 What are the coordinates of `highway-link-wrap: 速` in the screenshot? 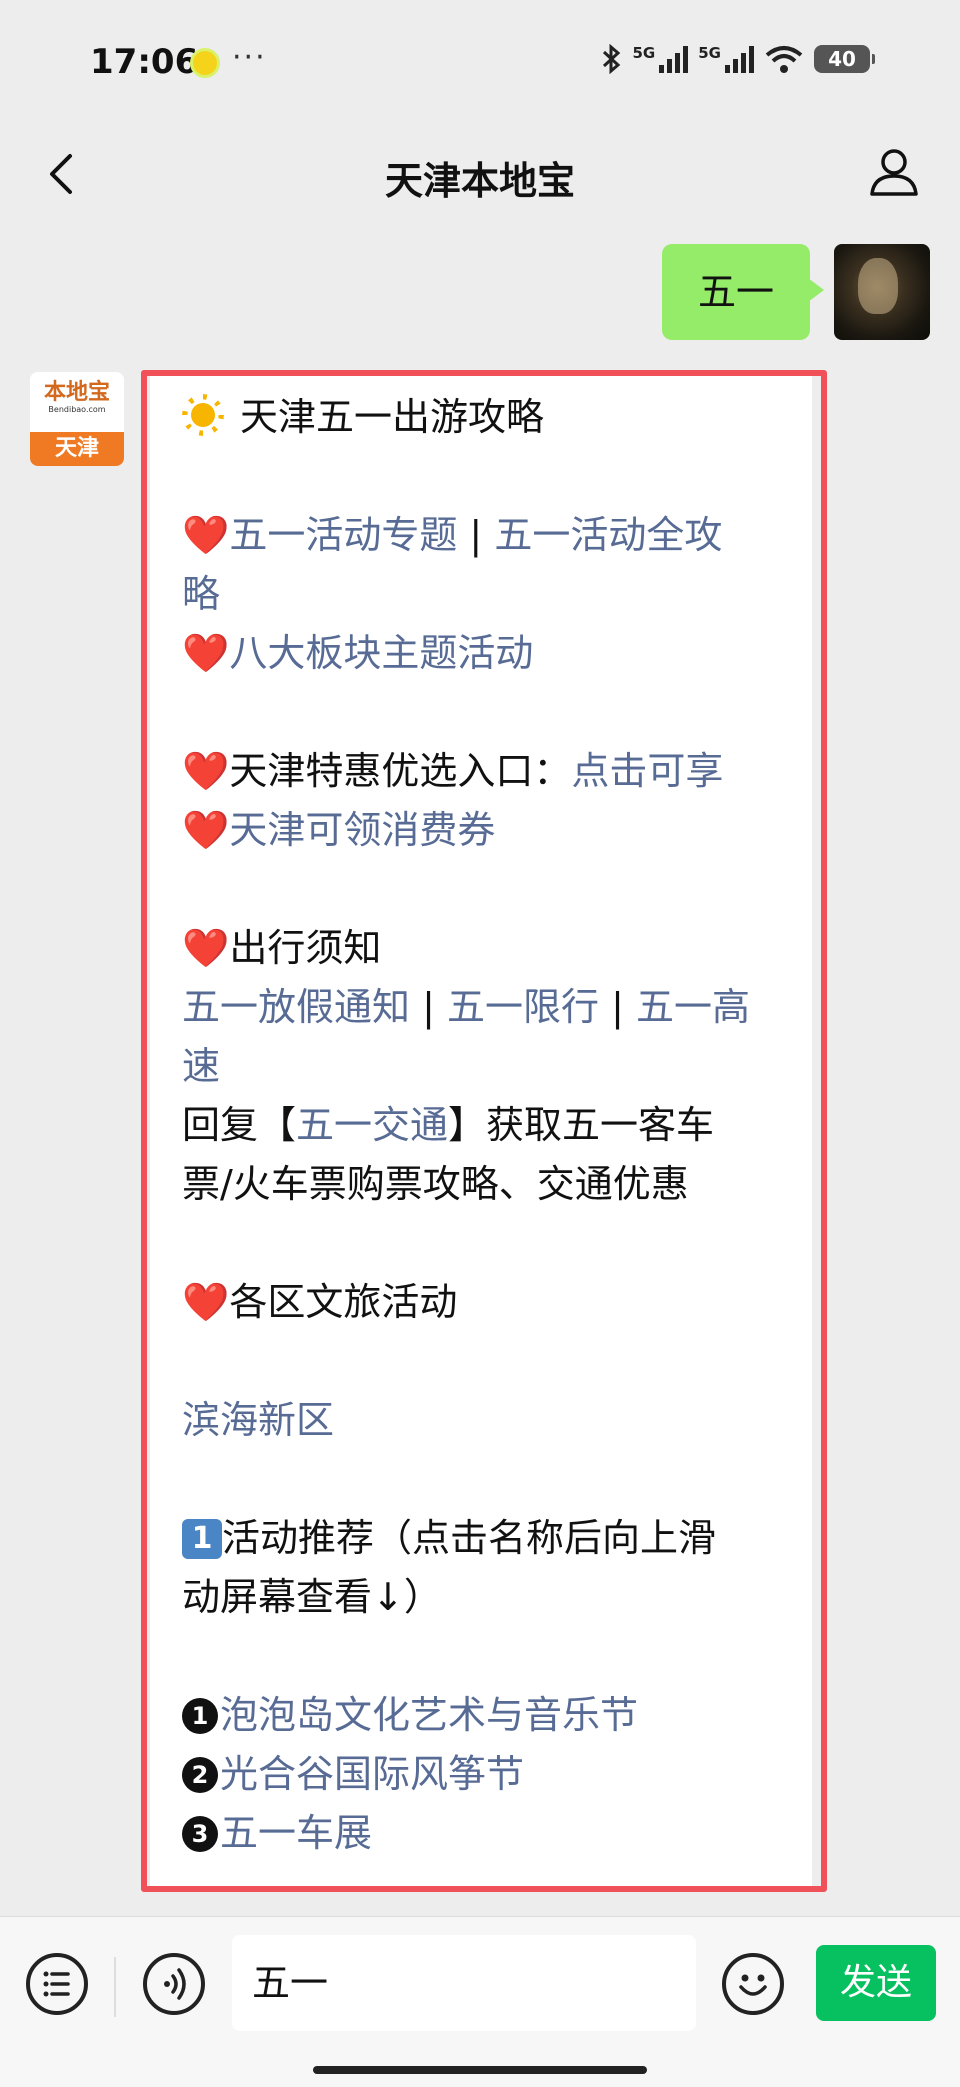 It's located at (201, 1066).